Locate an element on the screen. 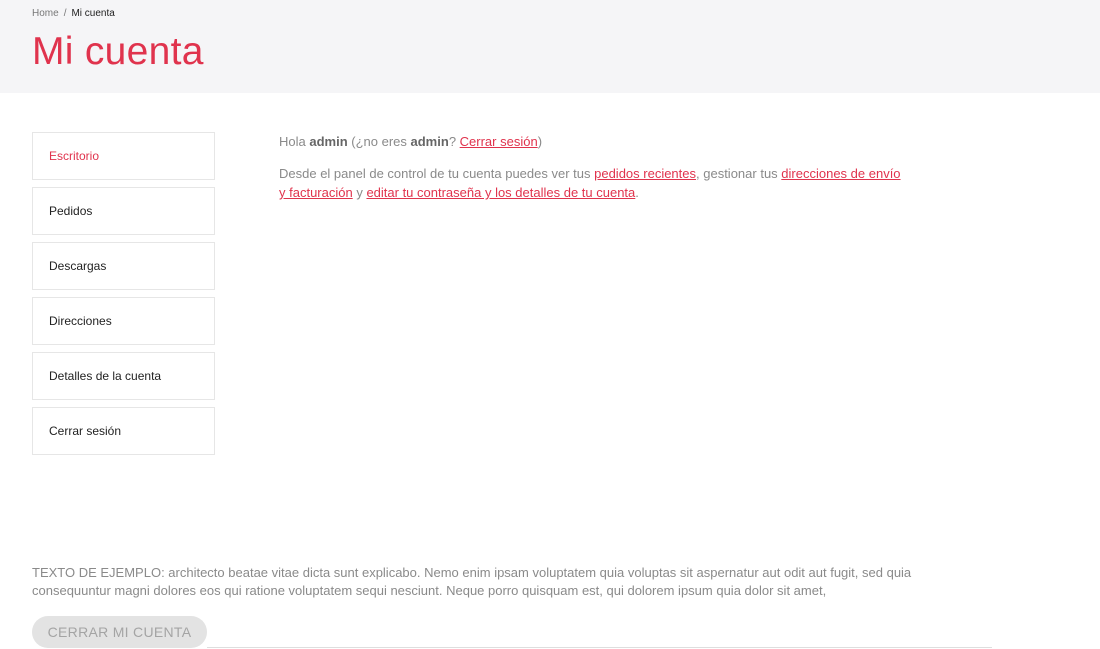  breadcrumb: Home / Mi cuenta is located at coordinates (73, 13).